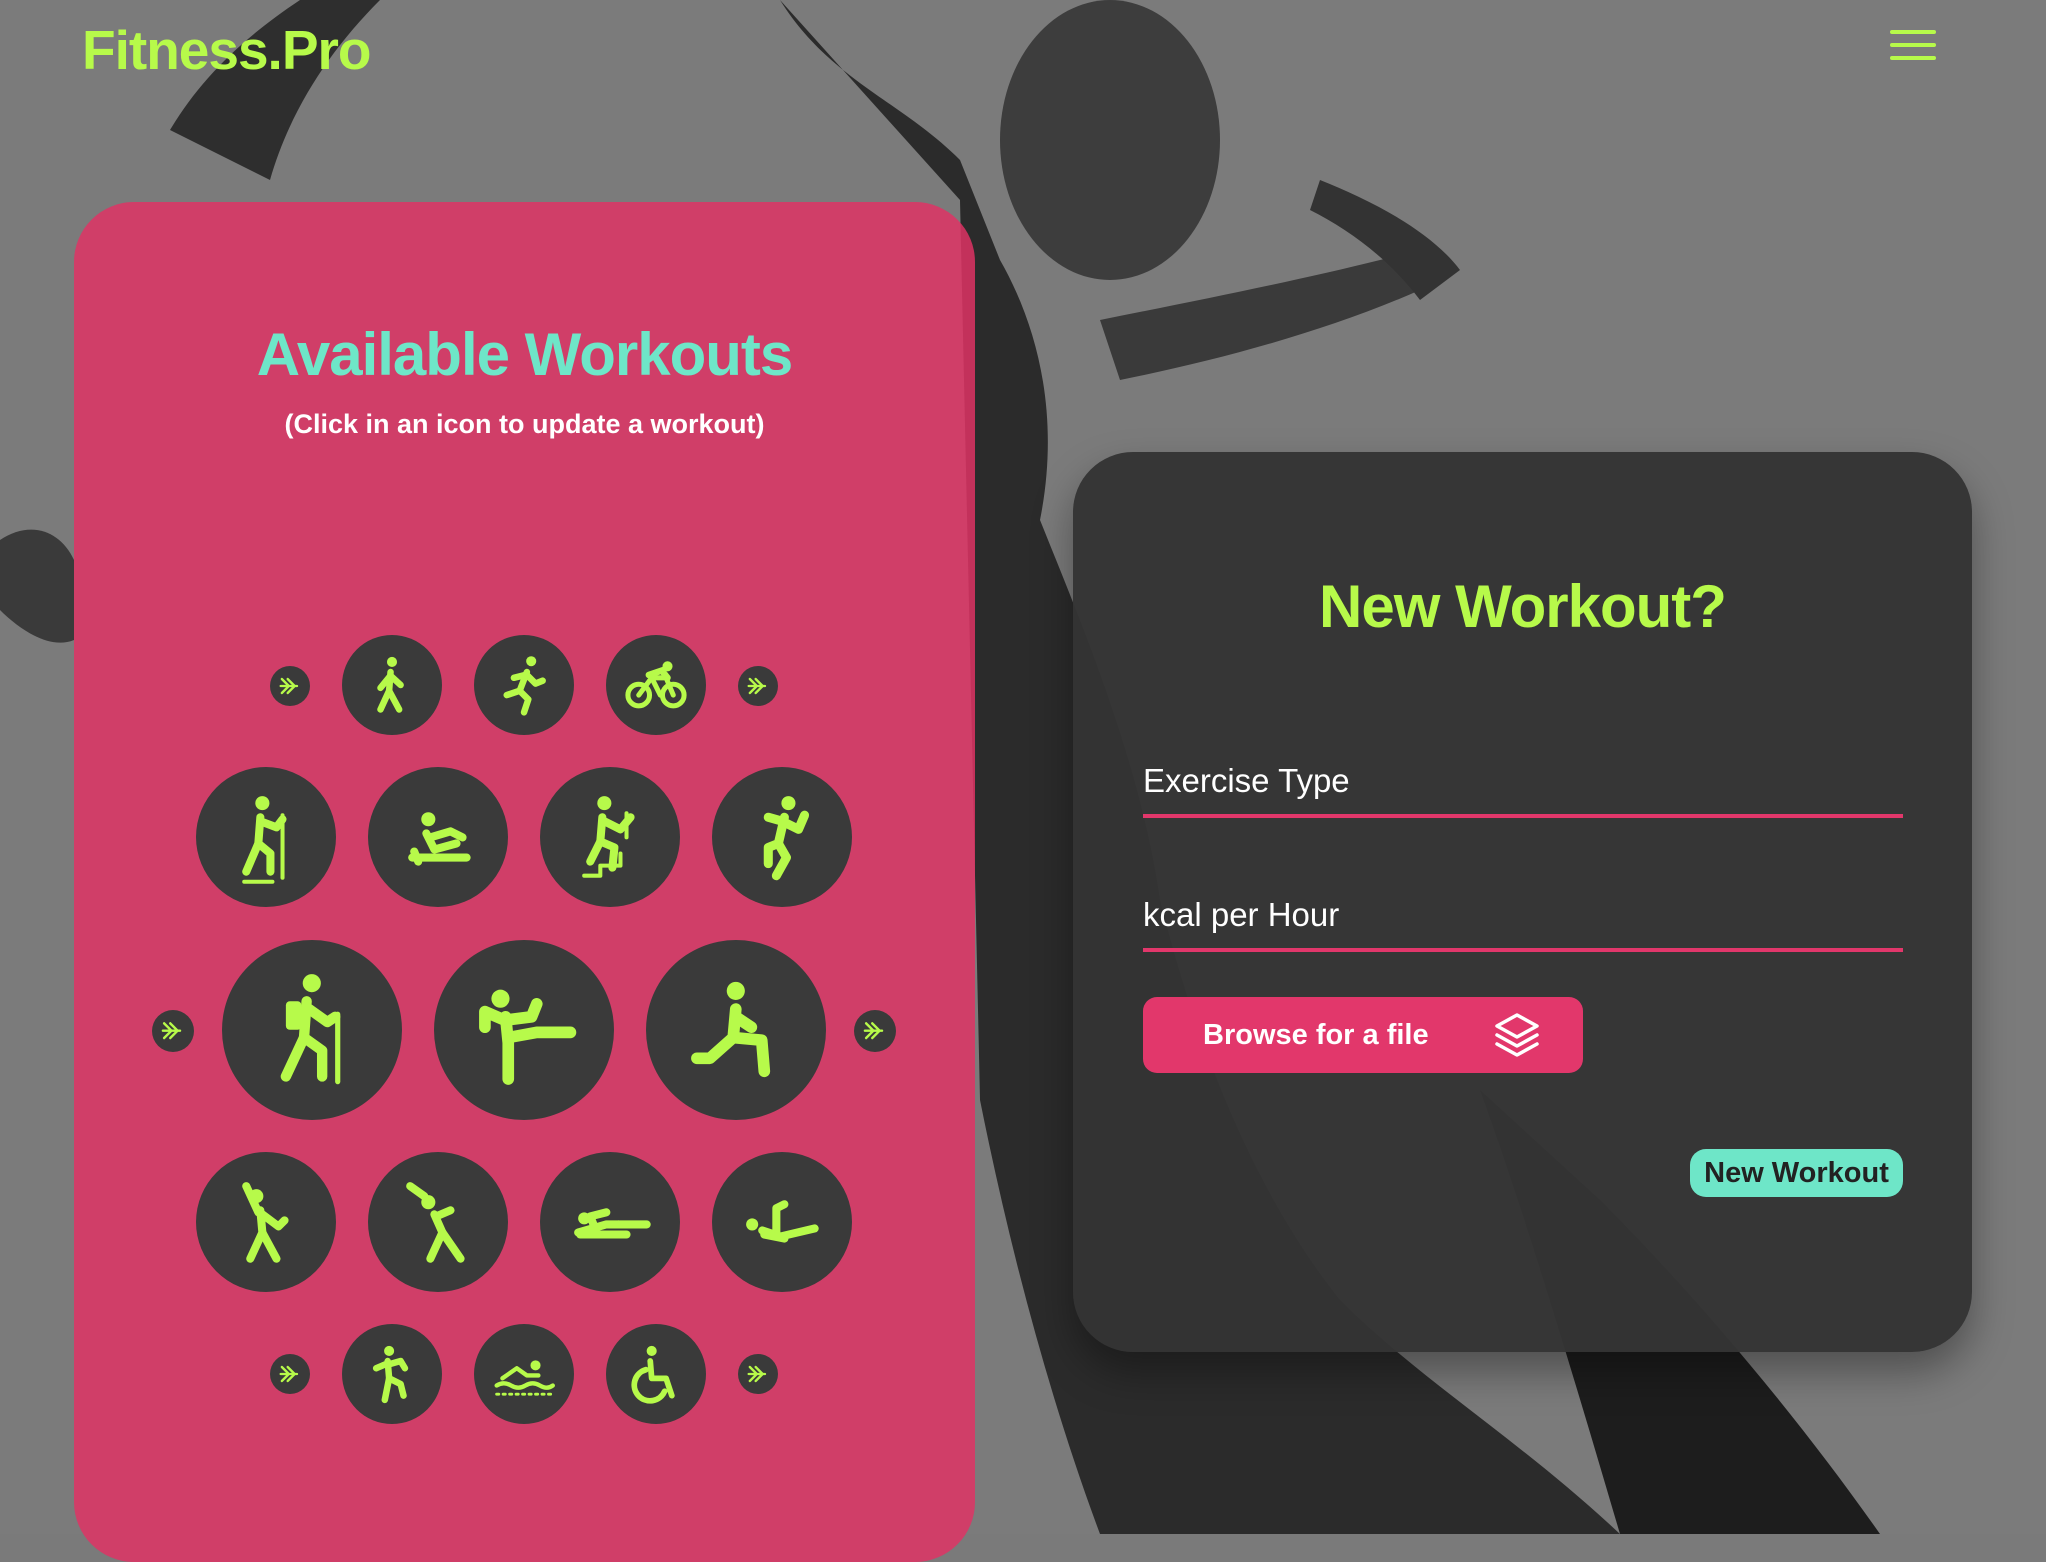  I want to click on yoga-icon, so click(438, 1222).